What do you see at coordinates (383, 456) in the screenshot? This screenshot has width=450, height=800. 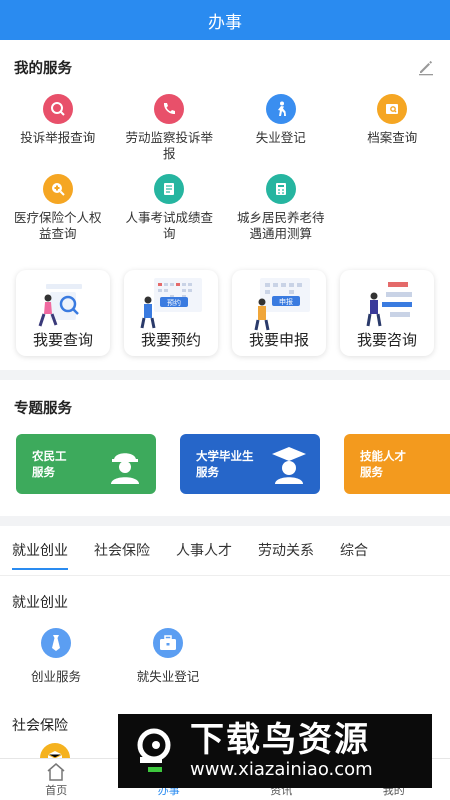 I see `topic-line: 技能人才` at bounding box center [383, 456].